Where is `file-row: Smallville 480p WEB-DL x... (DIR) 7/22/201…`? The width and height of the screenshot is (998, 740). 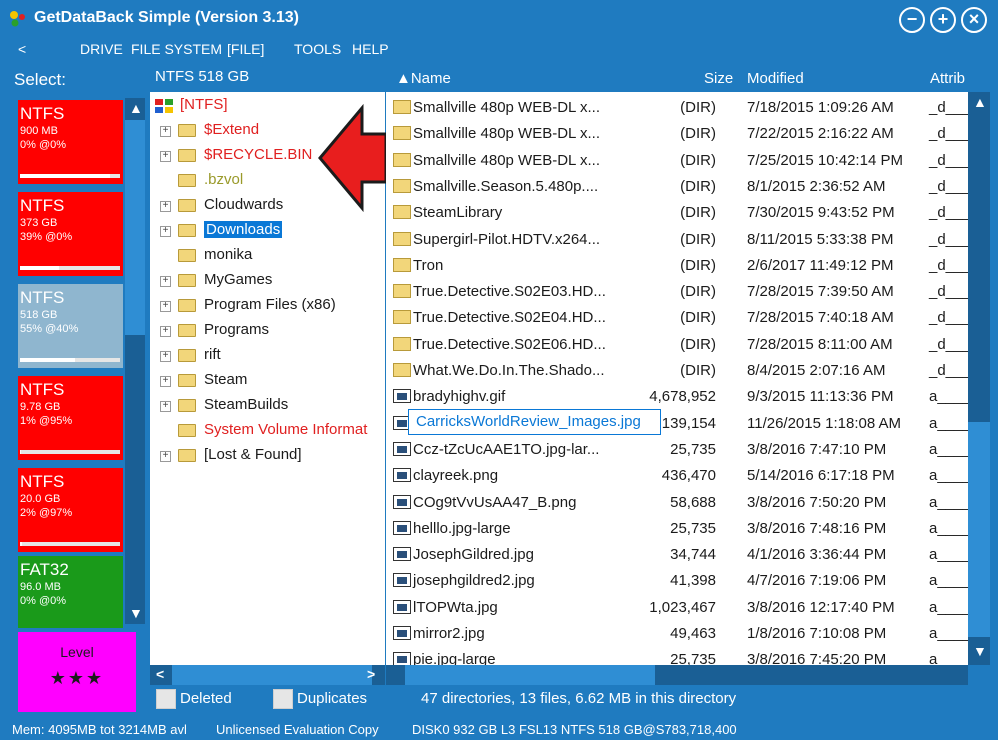 file-row: Smallville 480p WEB-DL x... (DIR) 7/22/201… is located at coordinates (677, 133).